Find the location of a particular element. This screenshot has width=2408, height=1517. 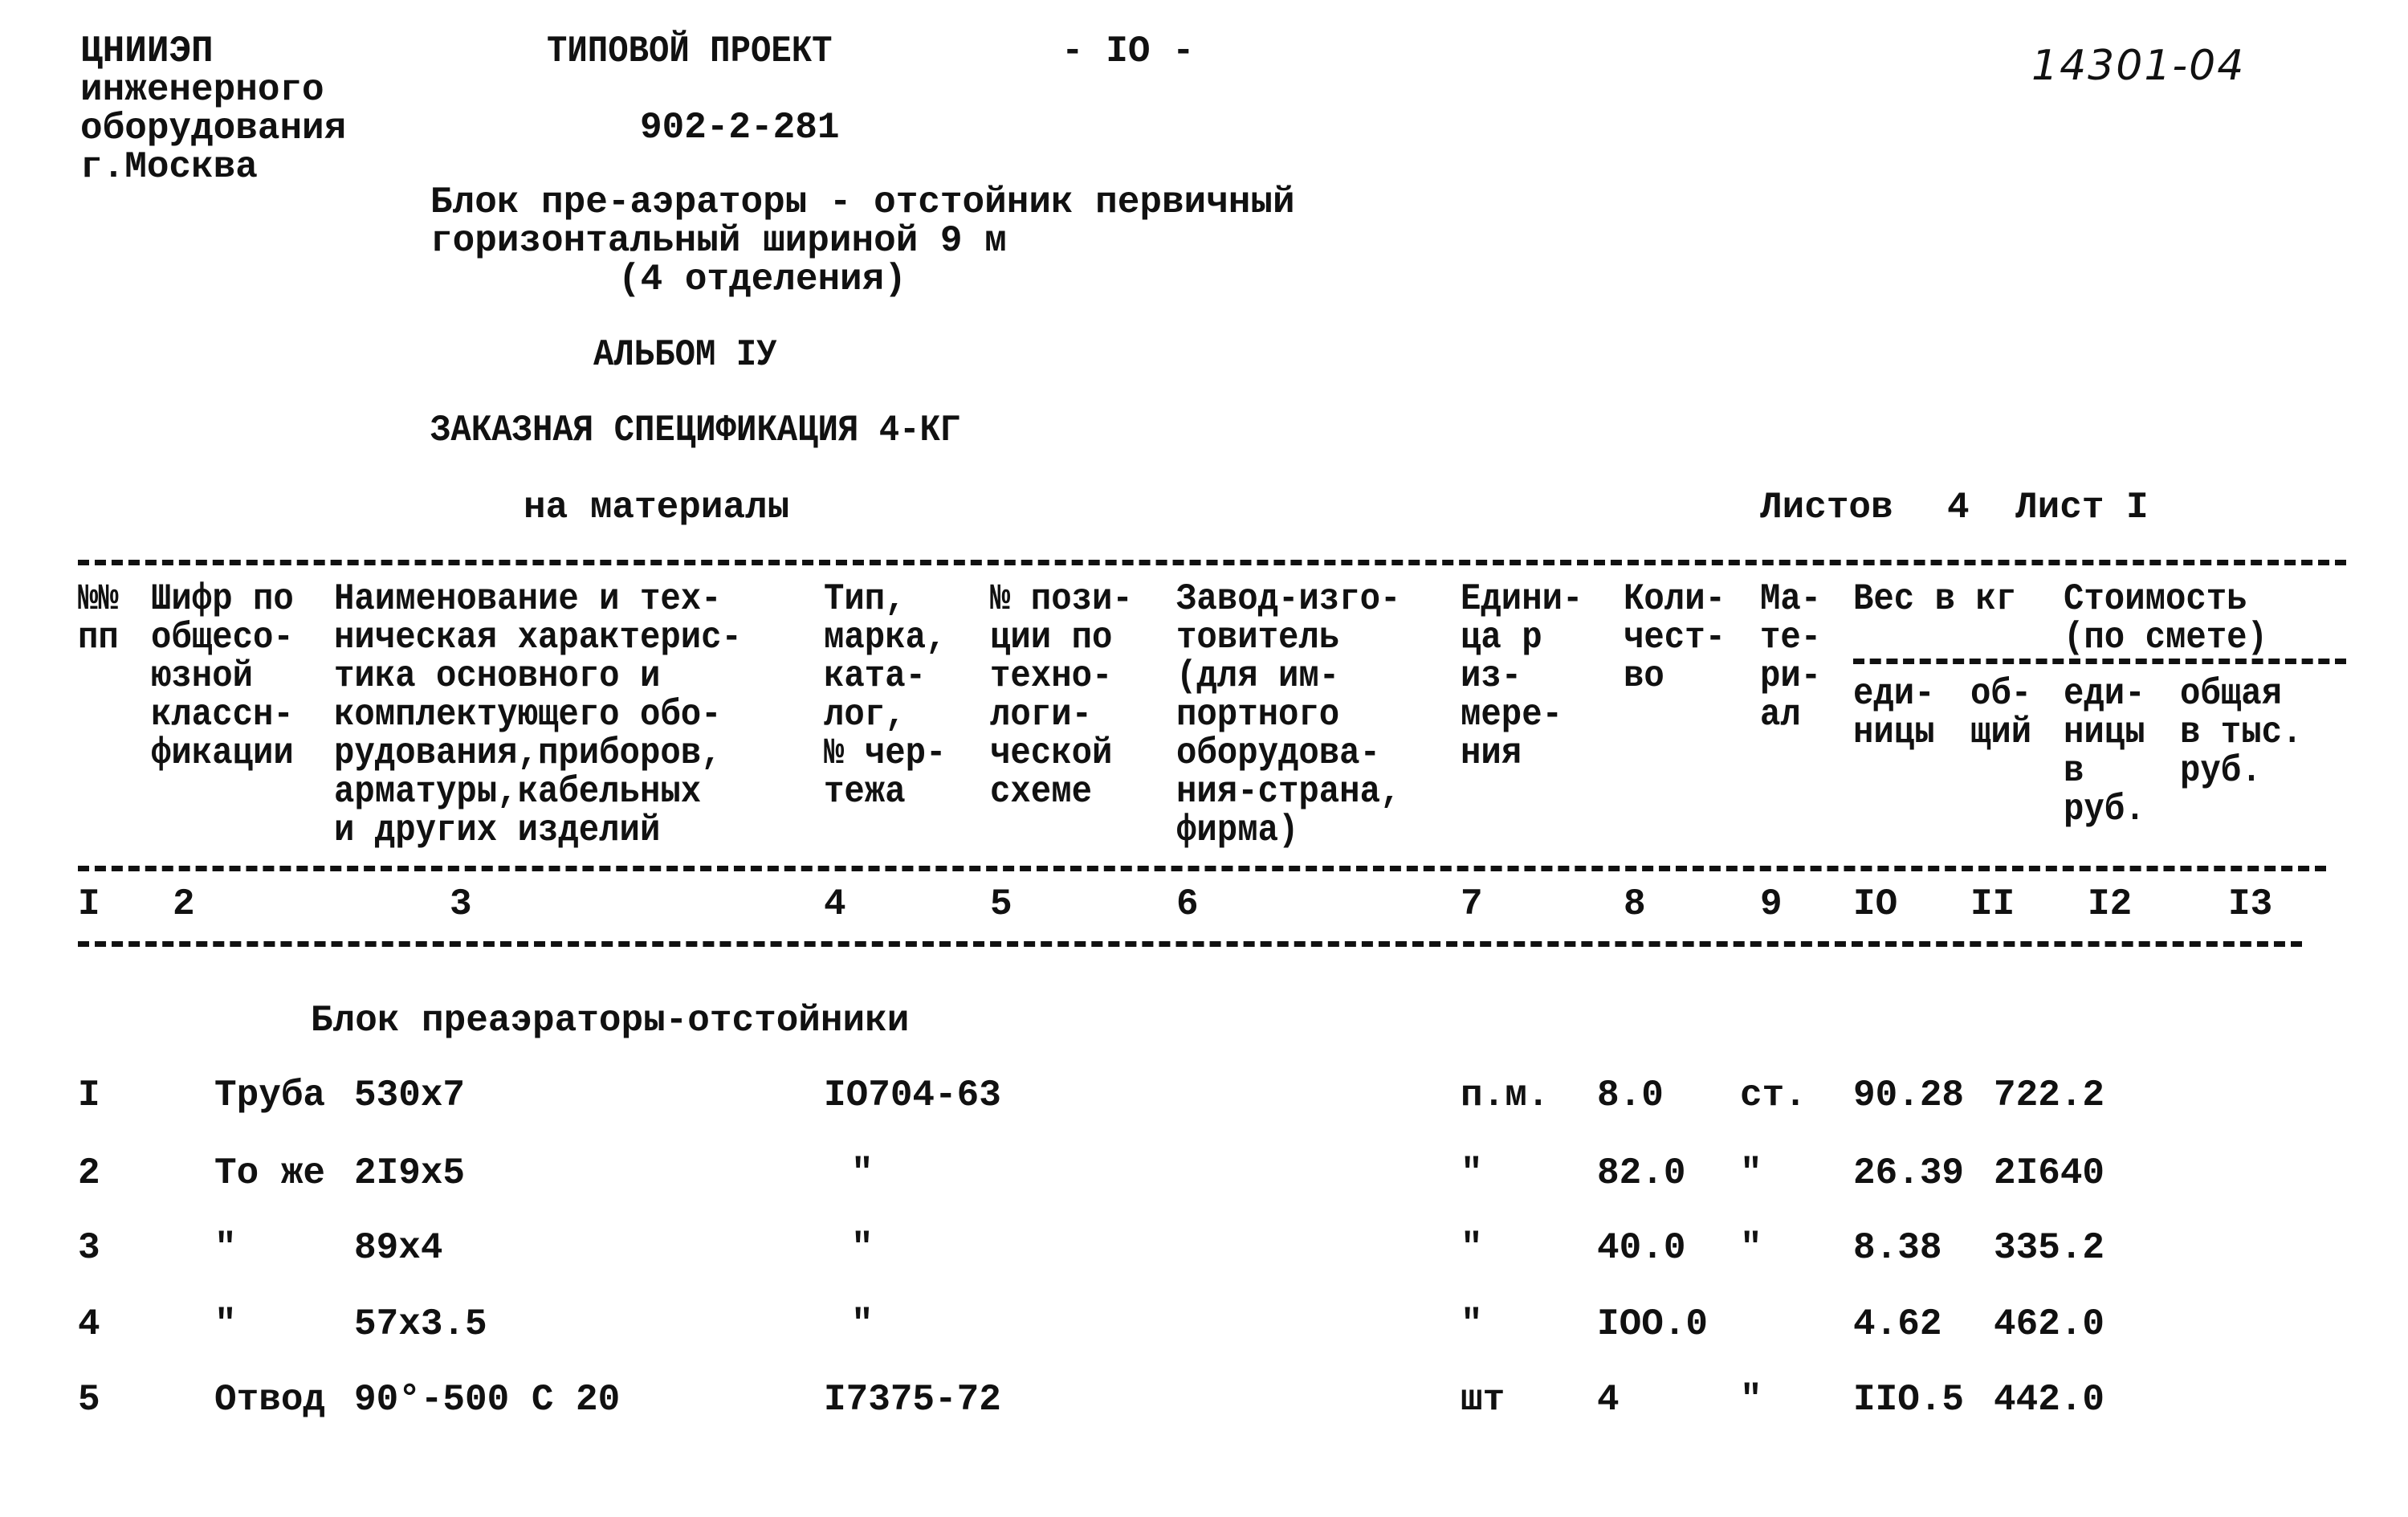

row-3-unit: " is located at coordinates (1472, 1248).